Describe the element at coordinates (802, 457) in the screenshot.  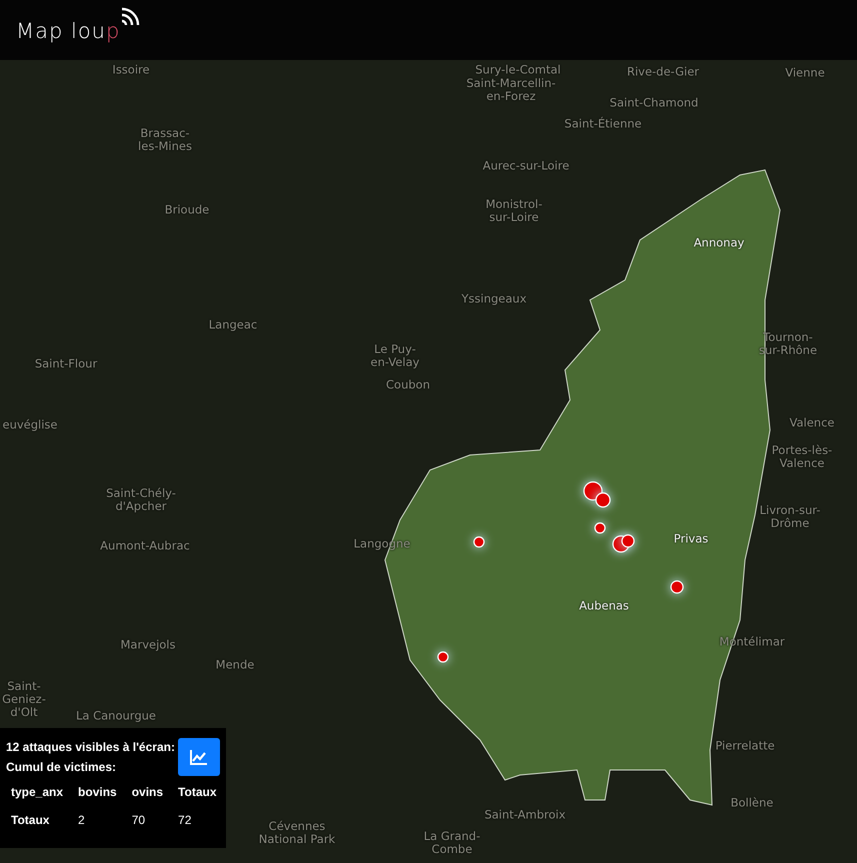
I see `place-label: Portes-lès- Valence` at that location.